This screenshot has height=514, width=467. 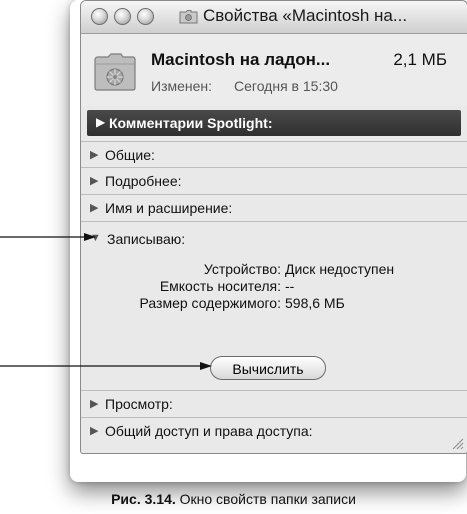 I want to click on section-label: Записываю:, so click(x=146, y=239).